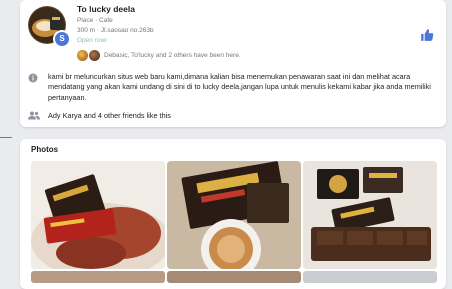 Image resolution: width=452 pixels, height=289 pixels. What do you see at coordinates (233, 115) in the screenshot?
I see `friends-row: Ady Karya and 4 other friends like this` at bounding box center [233, 115].